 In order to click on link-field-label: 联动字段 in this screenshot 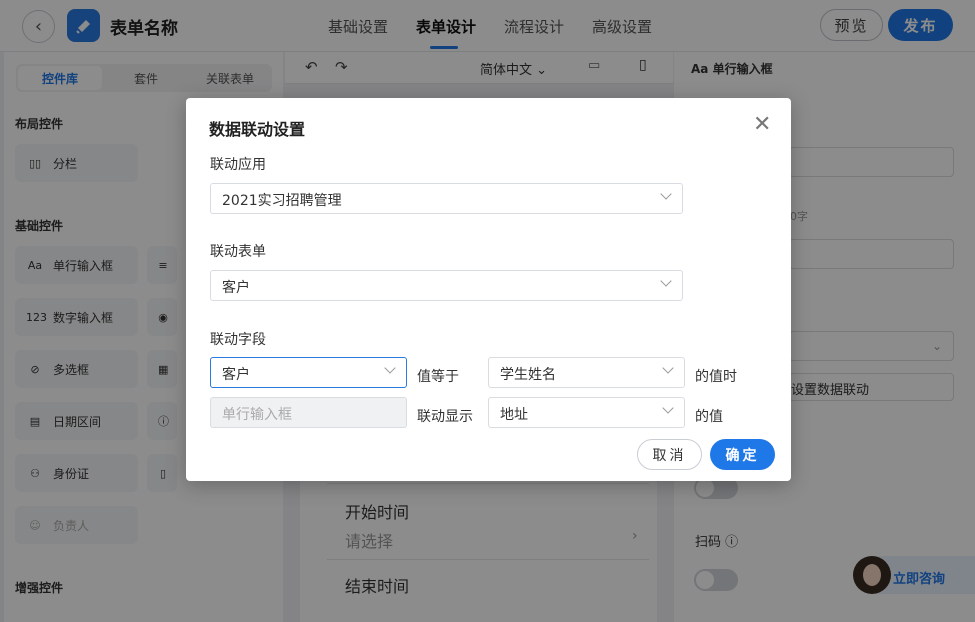, I will do `click(238, 340)`.